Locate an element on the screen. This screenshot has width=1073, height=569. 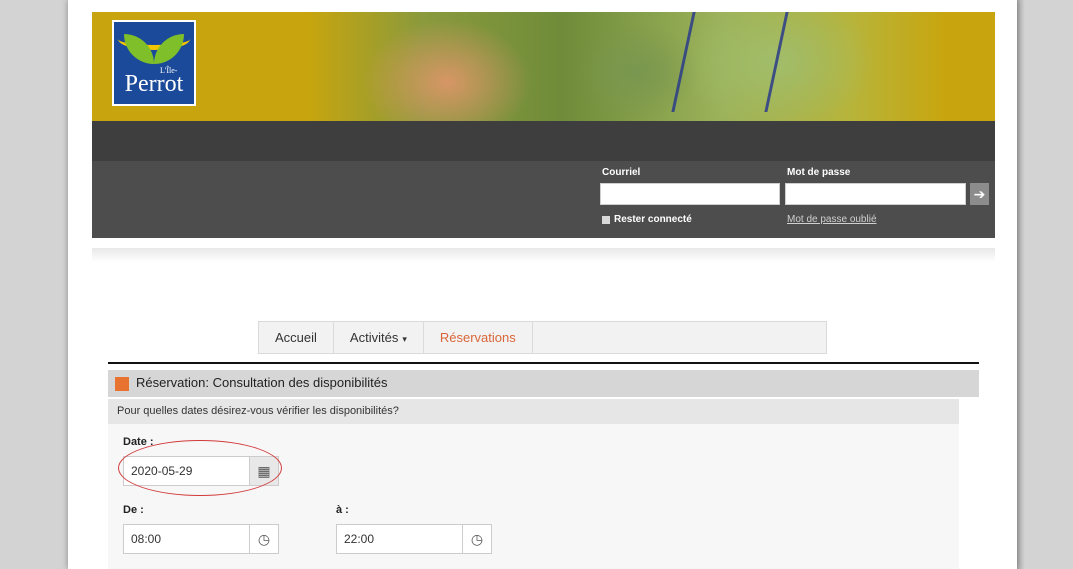
date-highlight-annotation is located at coordinates (200, 468).